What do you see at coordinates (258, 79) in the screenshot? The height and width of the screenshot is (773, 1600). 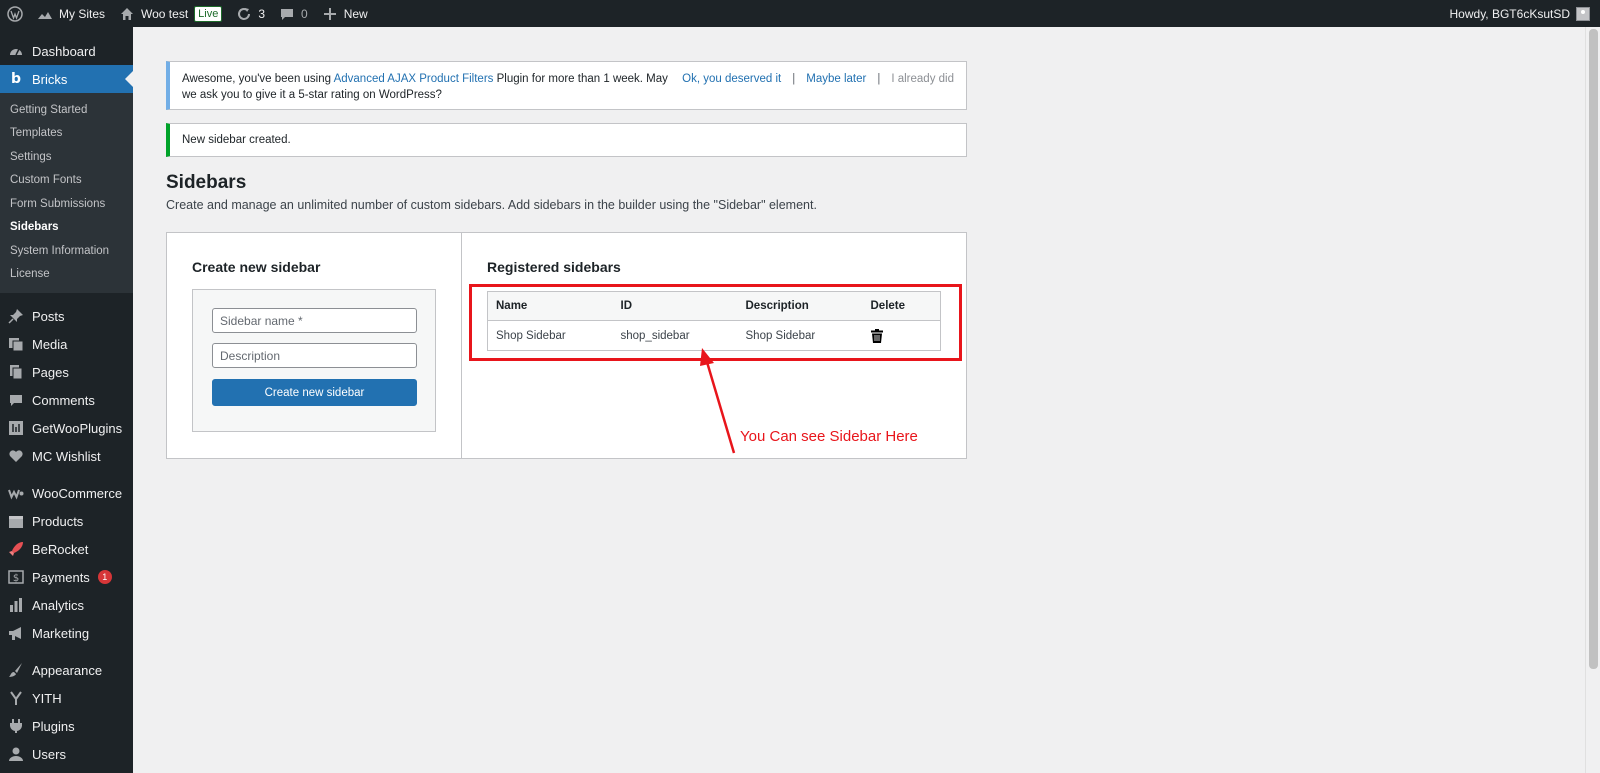 I see `rating-prefix: Awesome, you've been using` at bounding box center [258, 79].